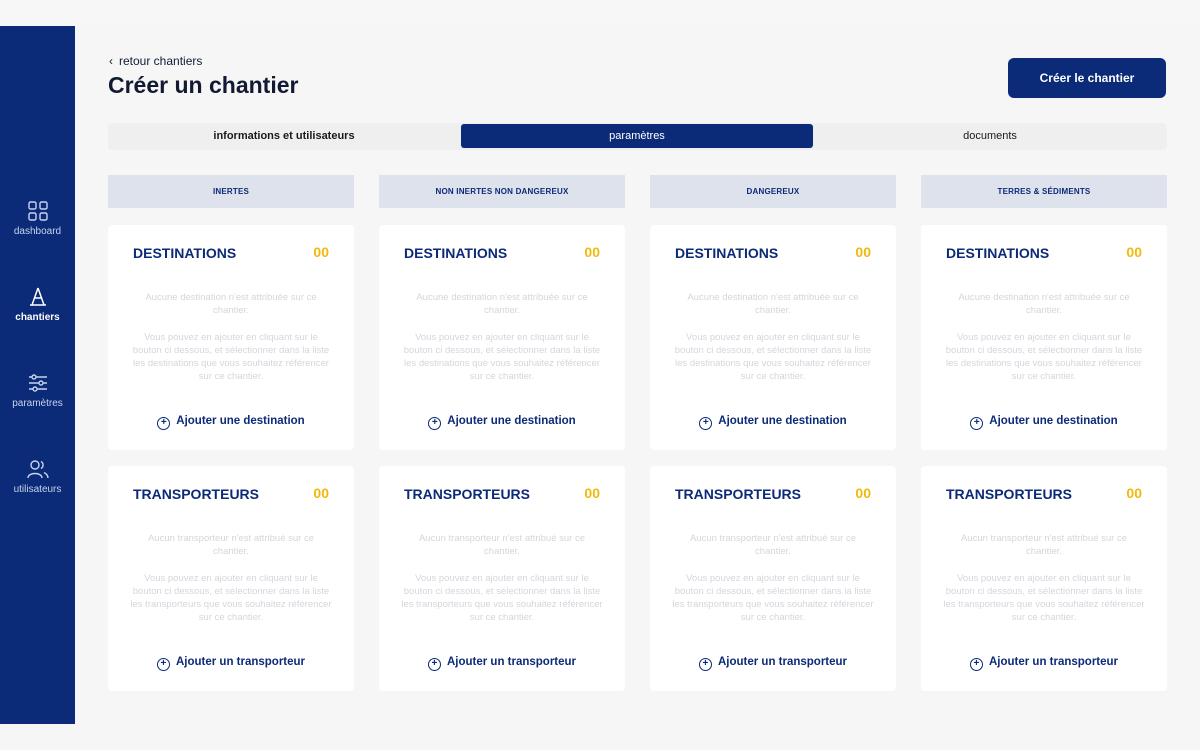  Describe the element at coordinates (37, 317) in the screenshot. I see `sidebar-item-label: chantiers` at that location.